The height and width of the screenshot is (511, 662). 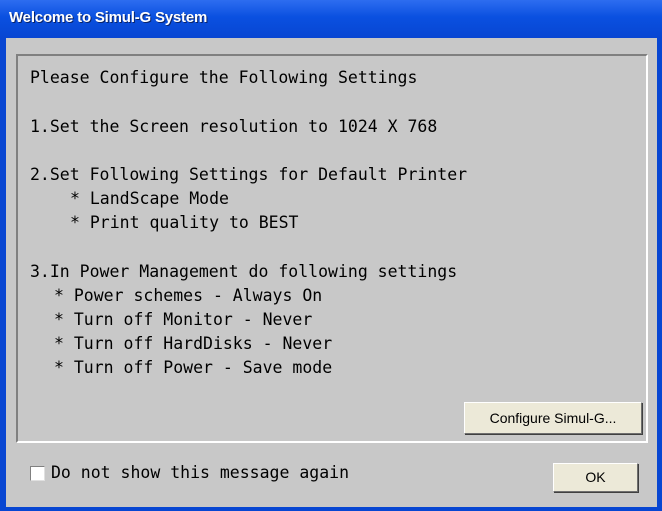 I want to click on window-title: Welcome to Simul-G System, so click(x=108, y=17).